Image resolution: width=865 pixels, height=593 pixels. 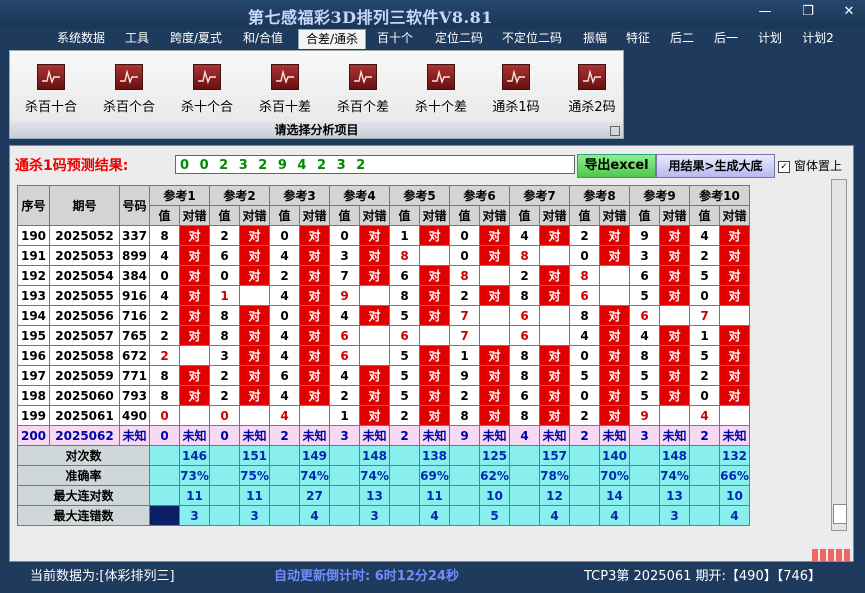 What do you see at coordinates (464, 335) in the screenshot?
I see `cell-value: 7` at bounding box center [464, 335].